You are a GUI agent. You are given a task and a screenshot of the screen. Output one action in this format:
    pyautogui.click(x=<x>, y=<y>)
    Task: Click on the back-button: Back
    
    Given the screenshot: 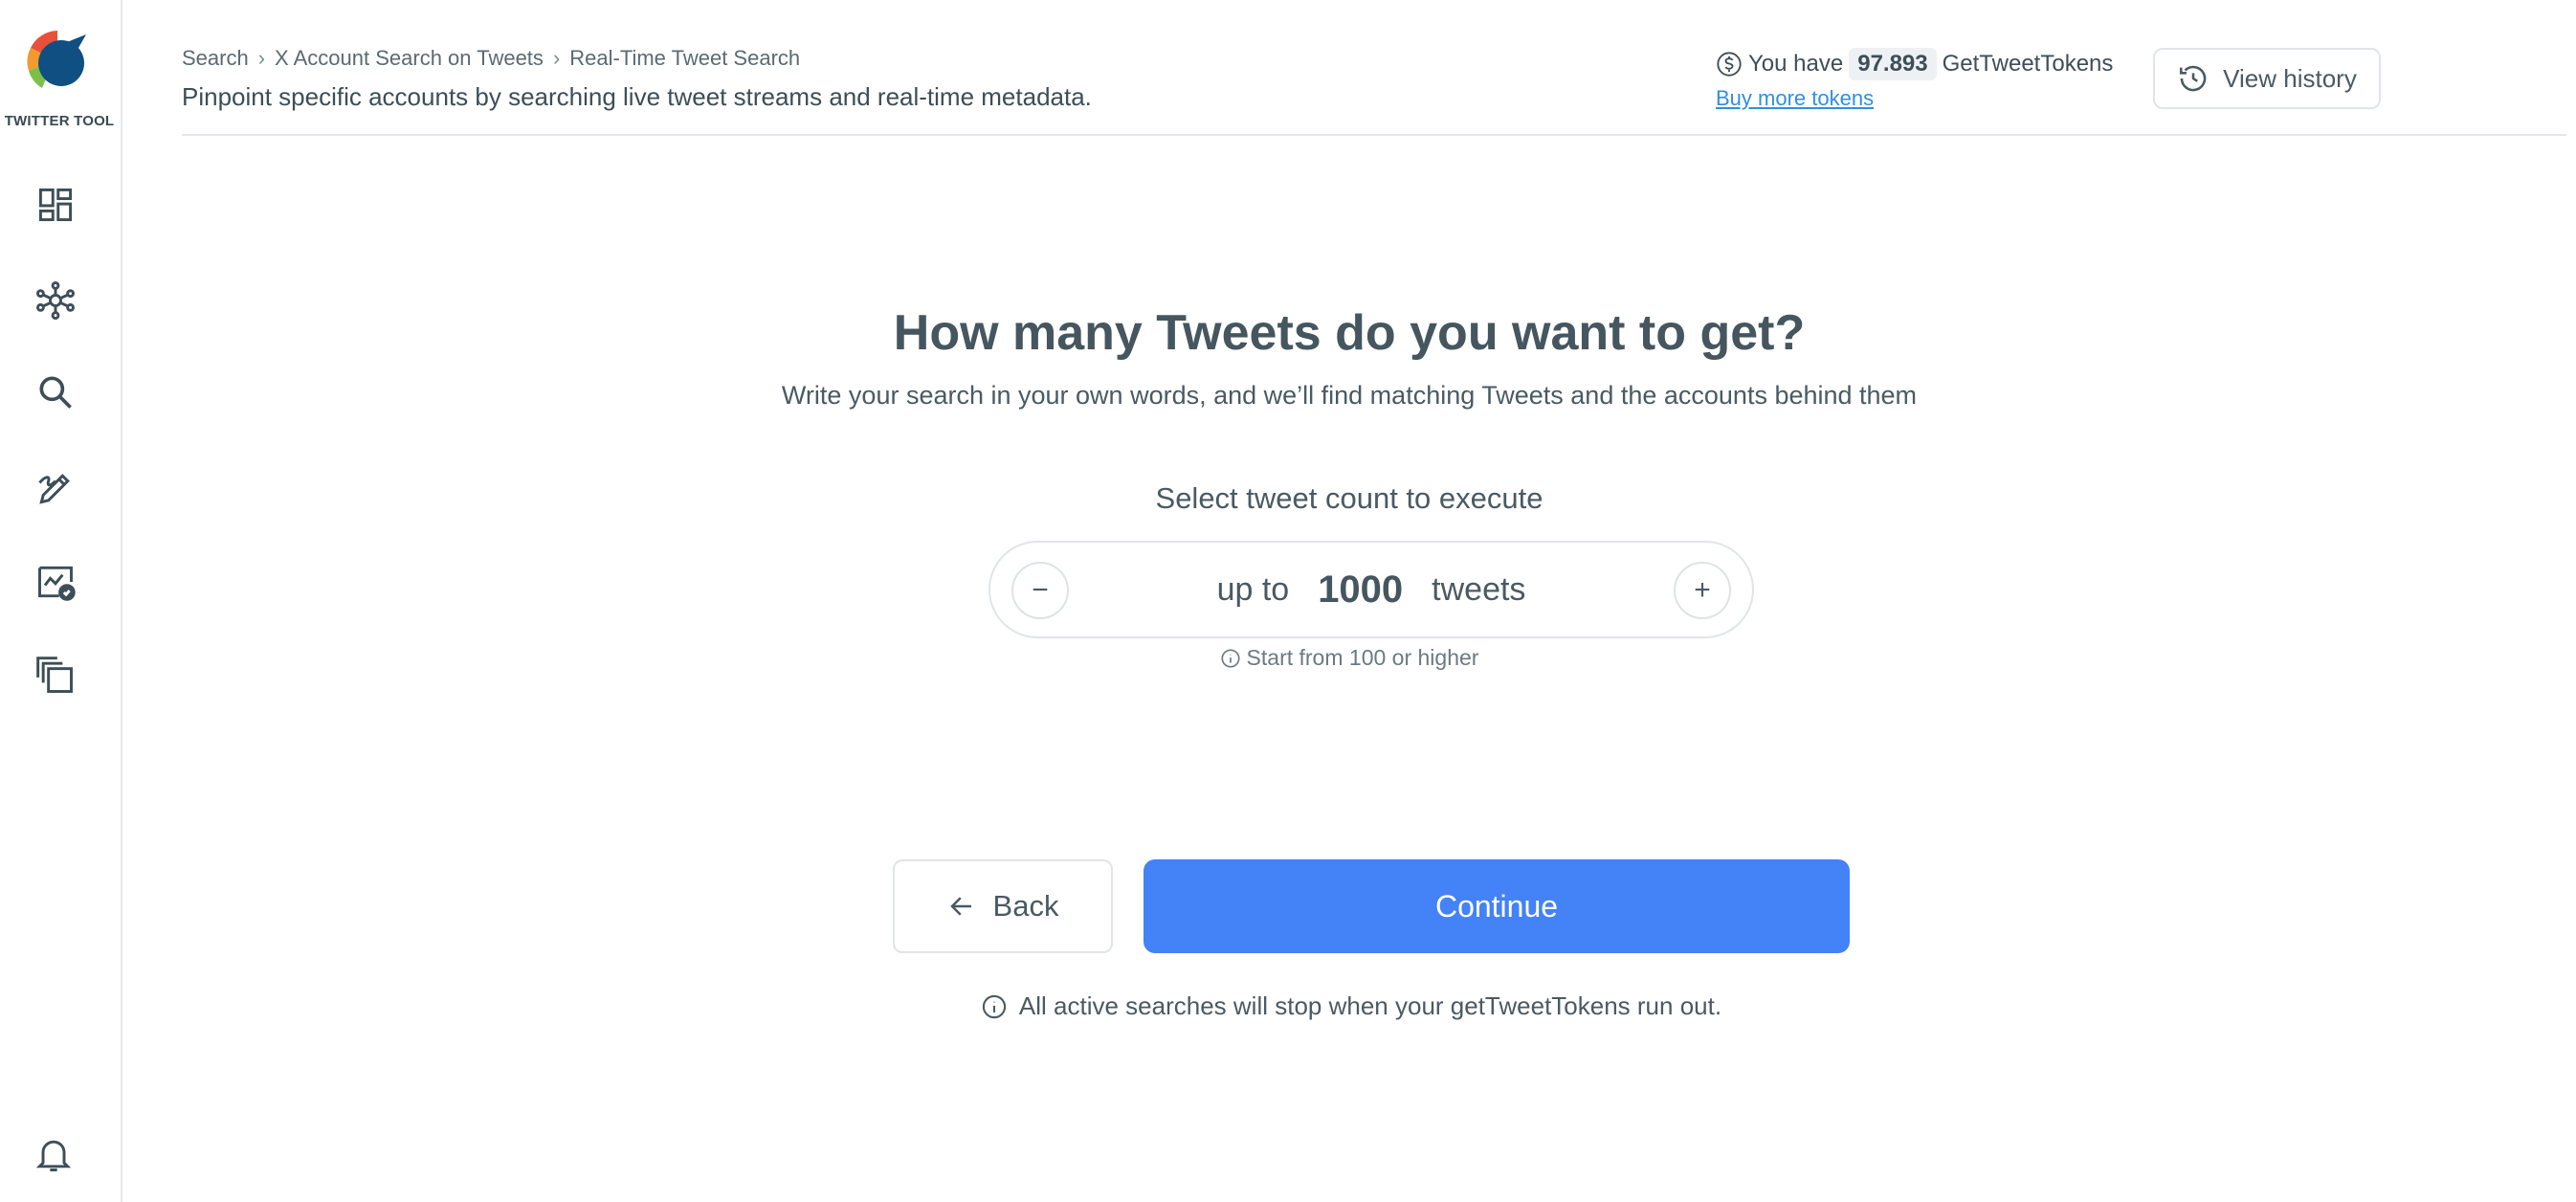 What is the action you would take?
    pyautogui.click(x=1003, y=906)
    